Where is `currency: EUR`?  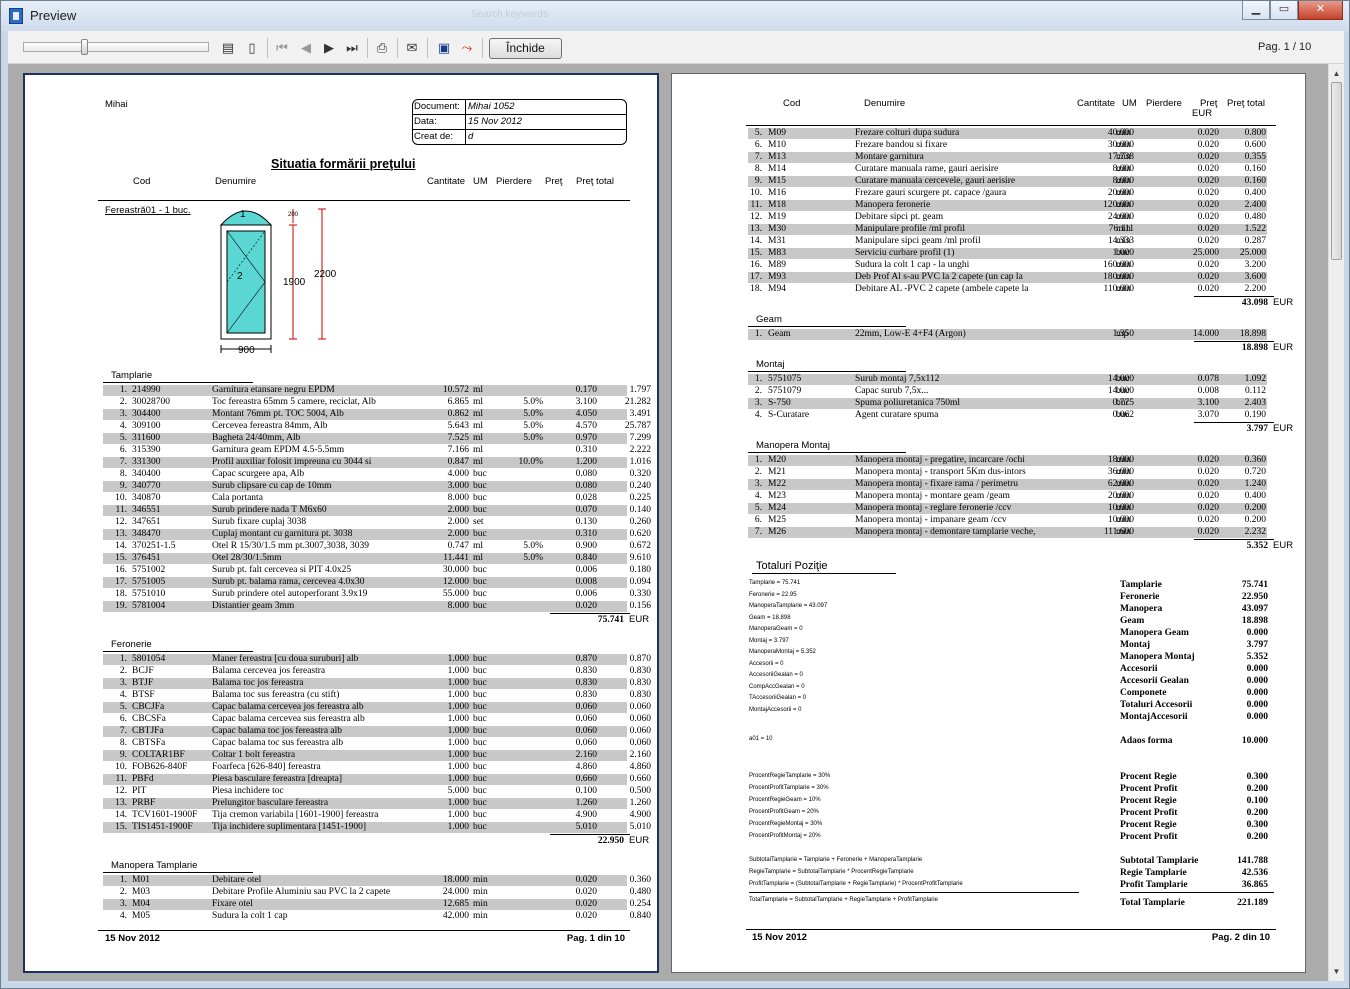 currency: EUR is located at coordinates (1283, 302).